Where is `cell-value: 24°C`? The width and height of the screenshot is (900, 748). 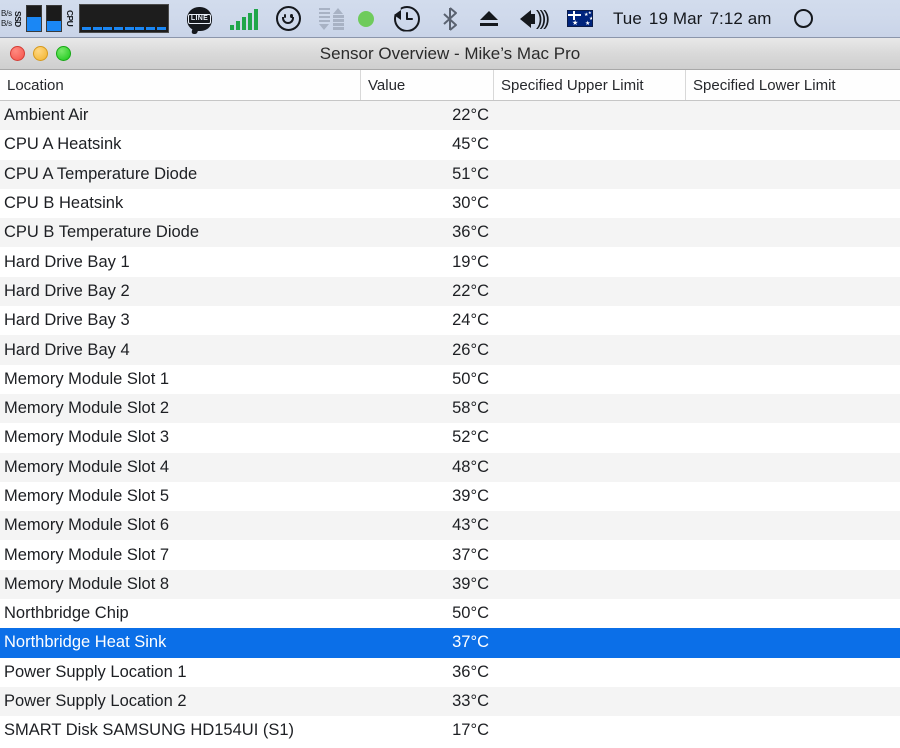 cell-value: 24°C is located at coordinates (470, 320).